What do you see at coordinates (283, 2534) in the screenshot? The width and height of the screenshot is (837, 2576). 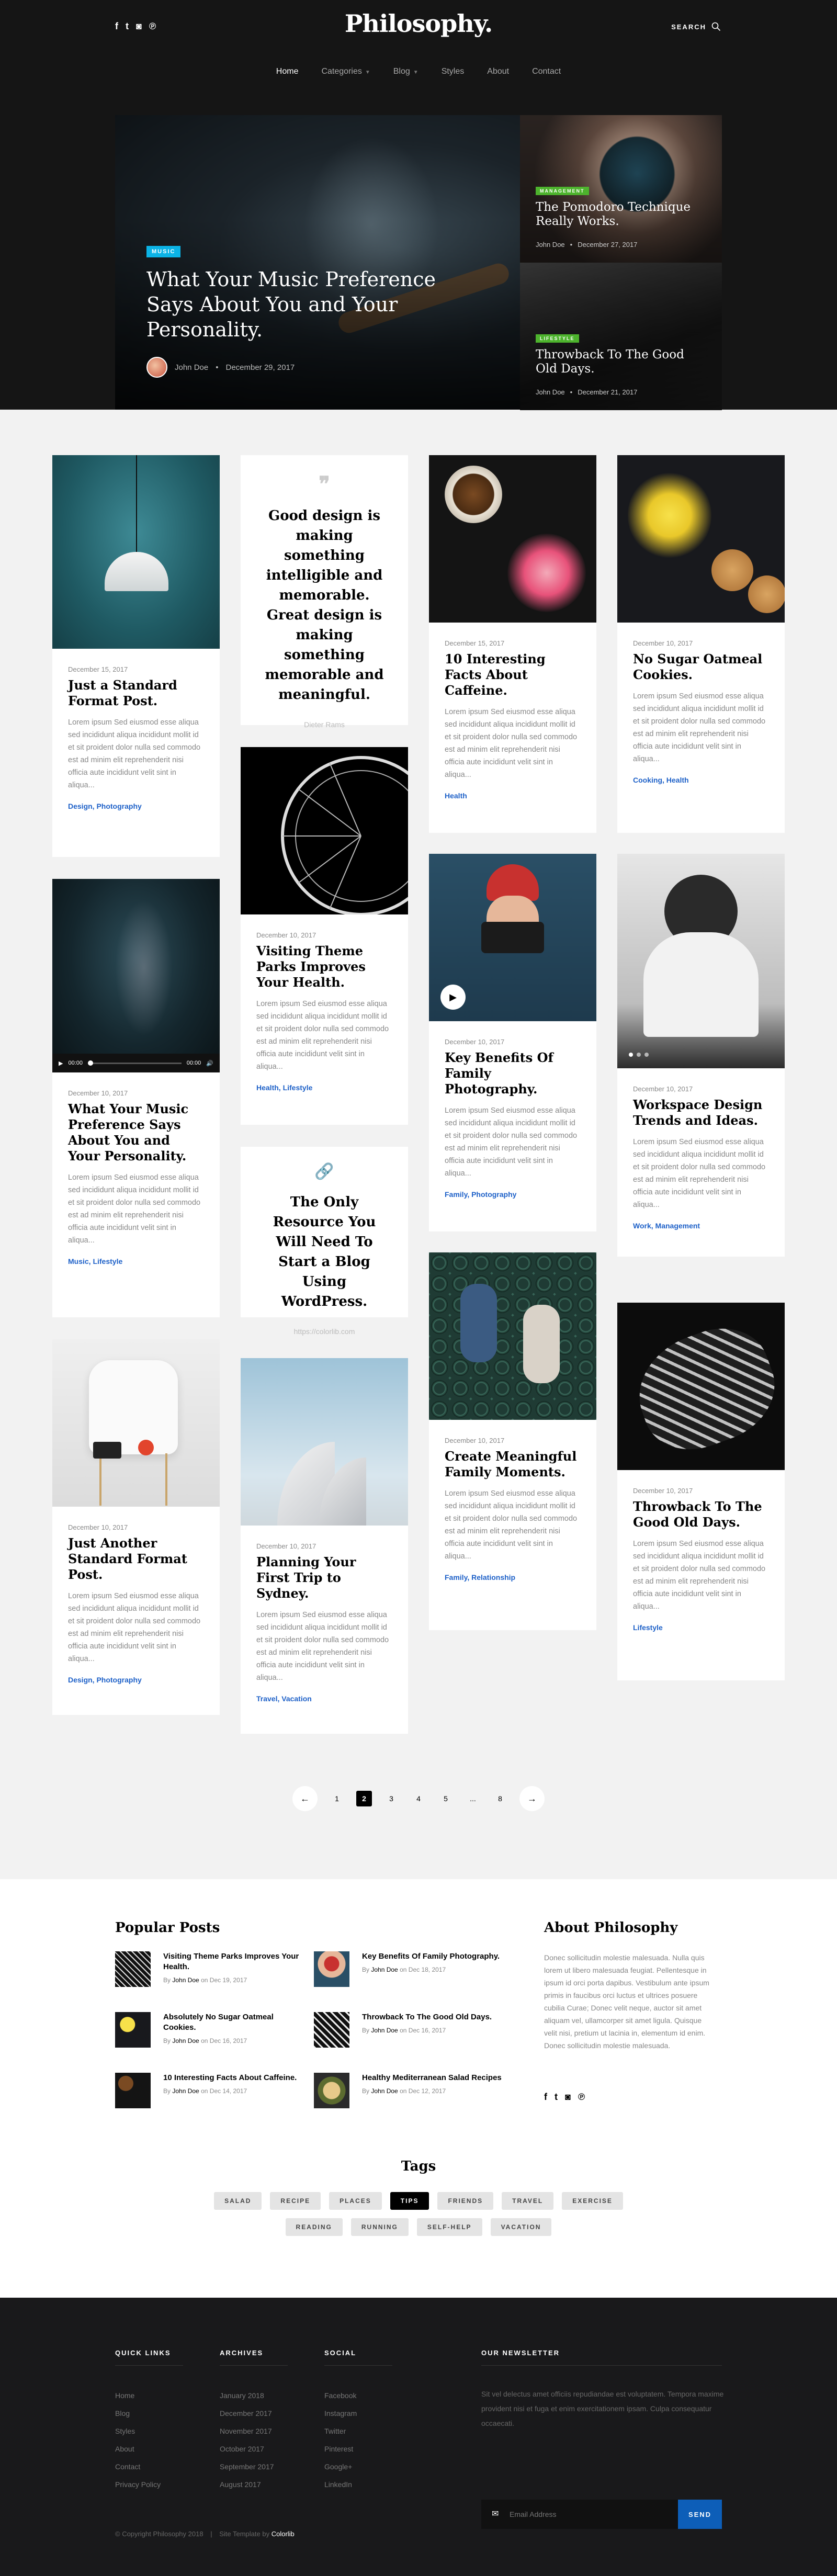 I see `template-author-link: Colorlib` at bounding box center [283, 2534].